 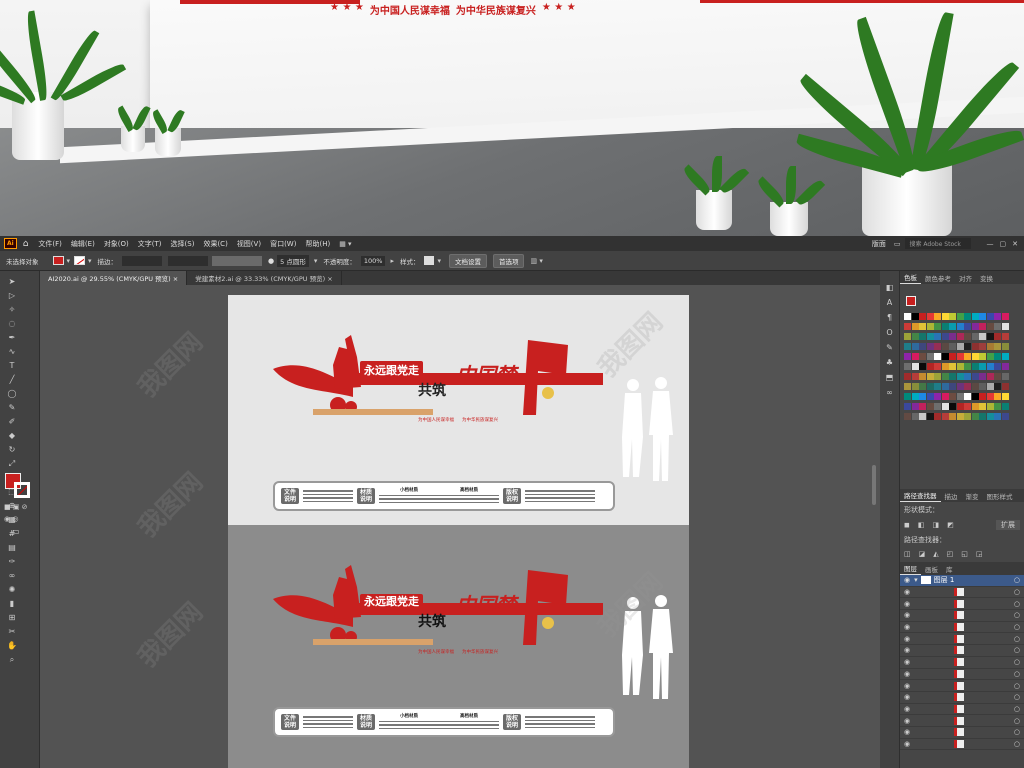 I want to click on stroke-dropdown-icon: ▾, so click(x=90, y=261).